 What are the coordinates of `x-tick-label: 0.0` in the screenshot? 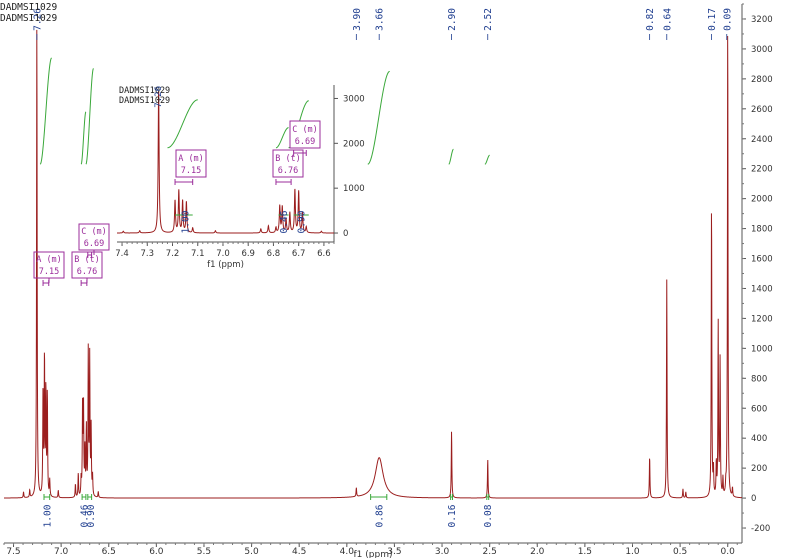 It's located at (728, 552).